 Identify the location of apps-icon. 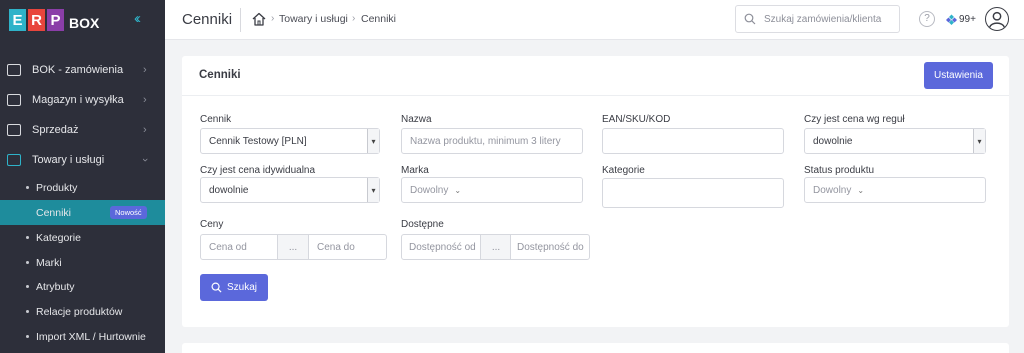
(951, 19).